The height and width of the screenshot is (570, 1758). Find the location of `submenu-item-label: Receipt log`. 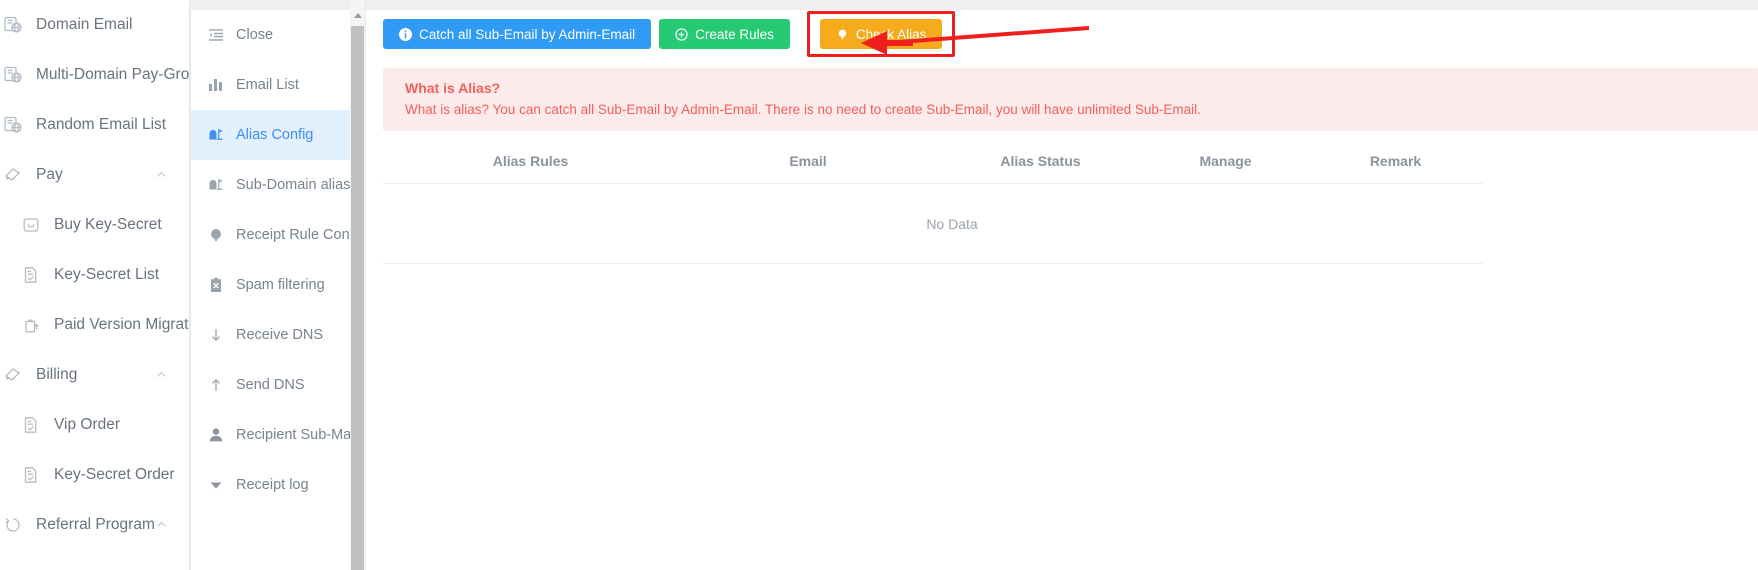

submenu-item-label: Receipt log is located at coordinates (272, 485).